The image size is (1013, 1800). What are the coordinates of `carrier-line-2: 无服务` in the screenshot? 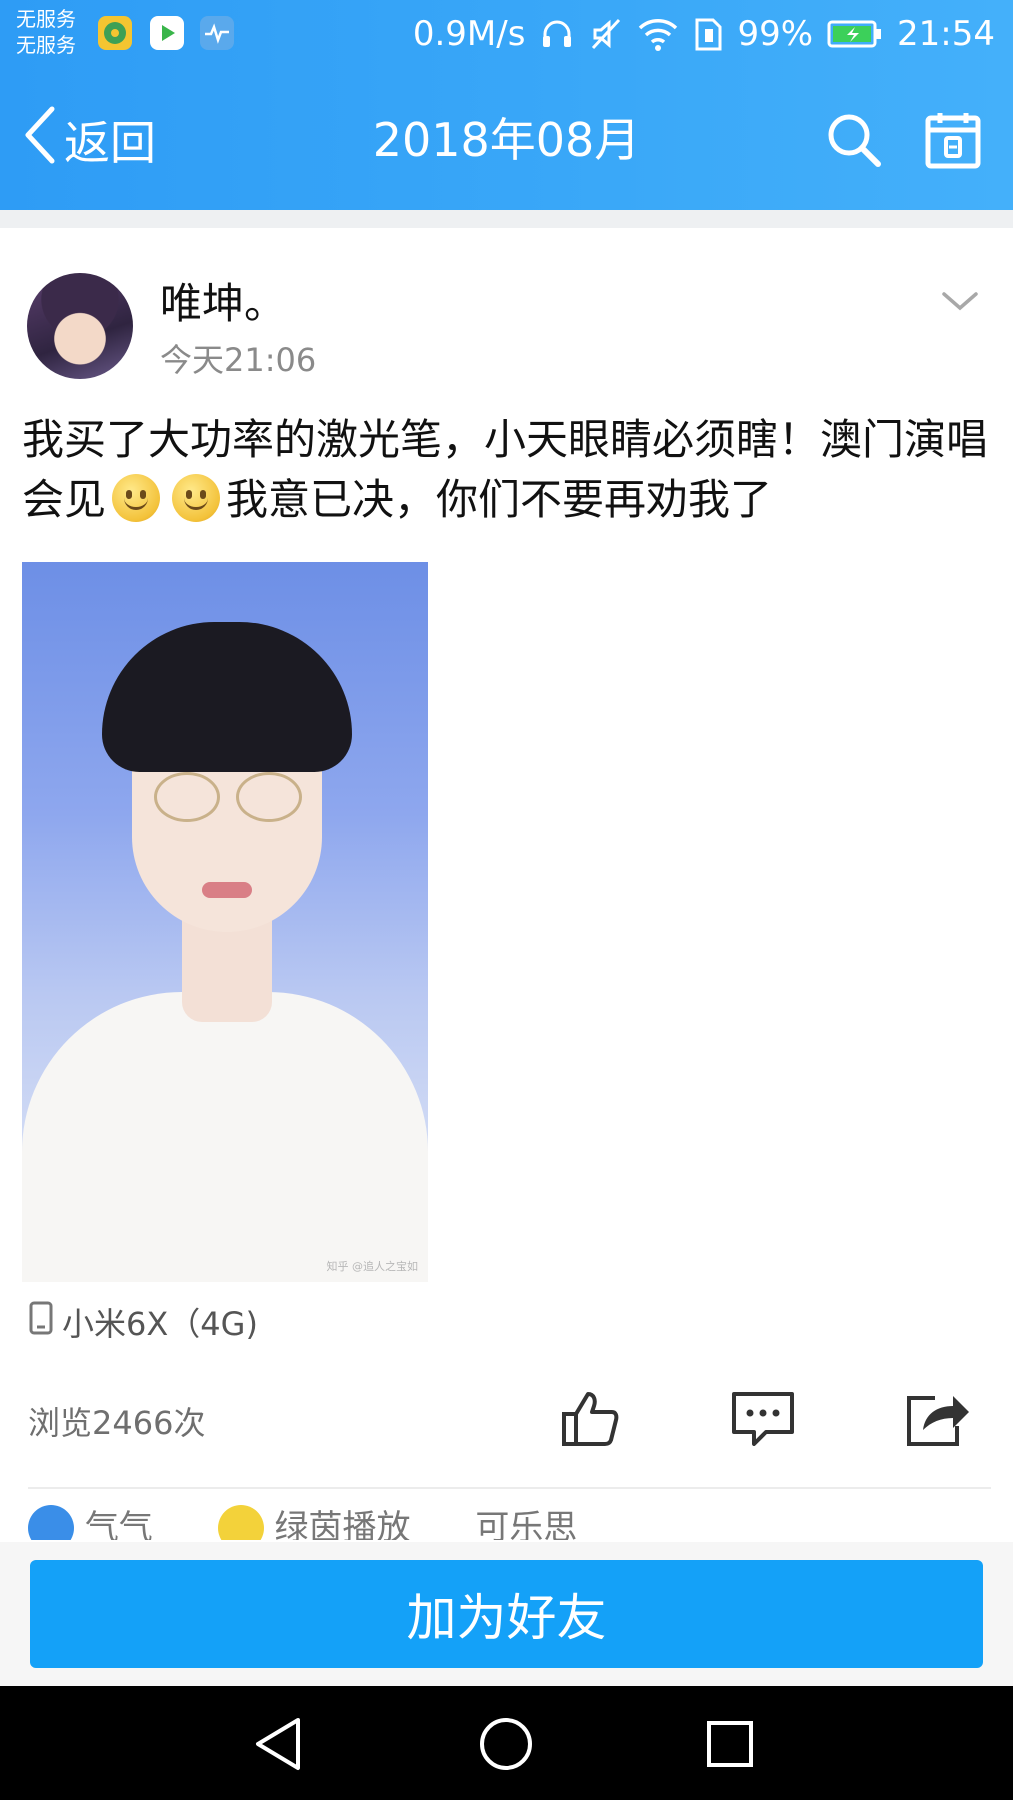 It's located at (46, 45).